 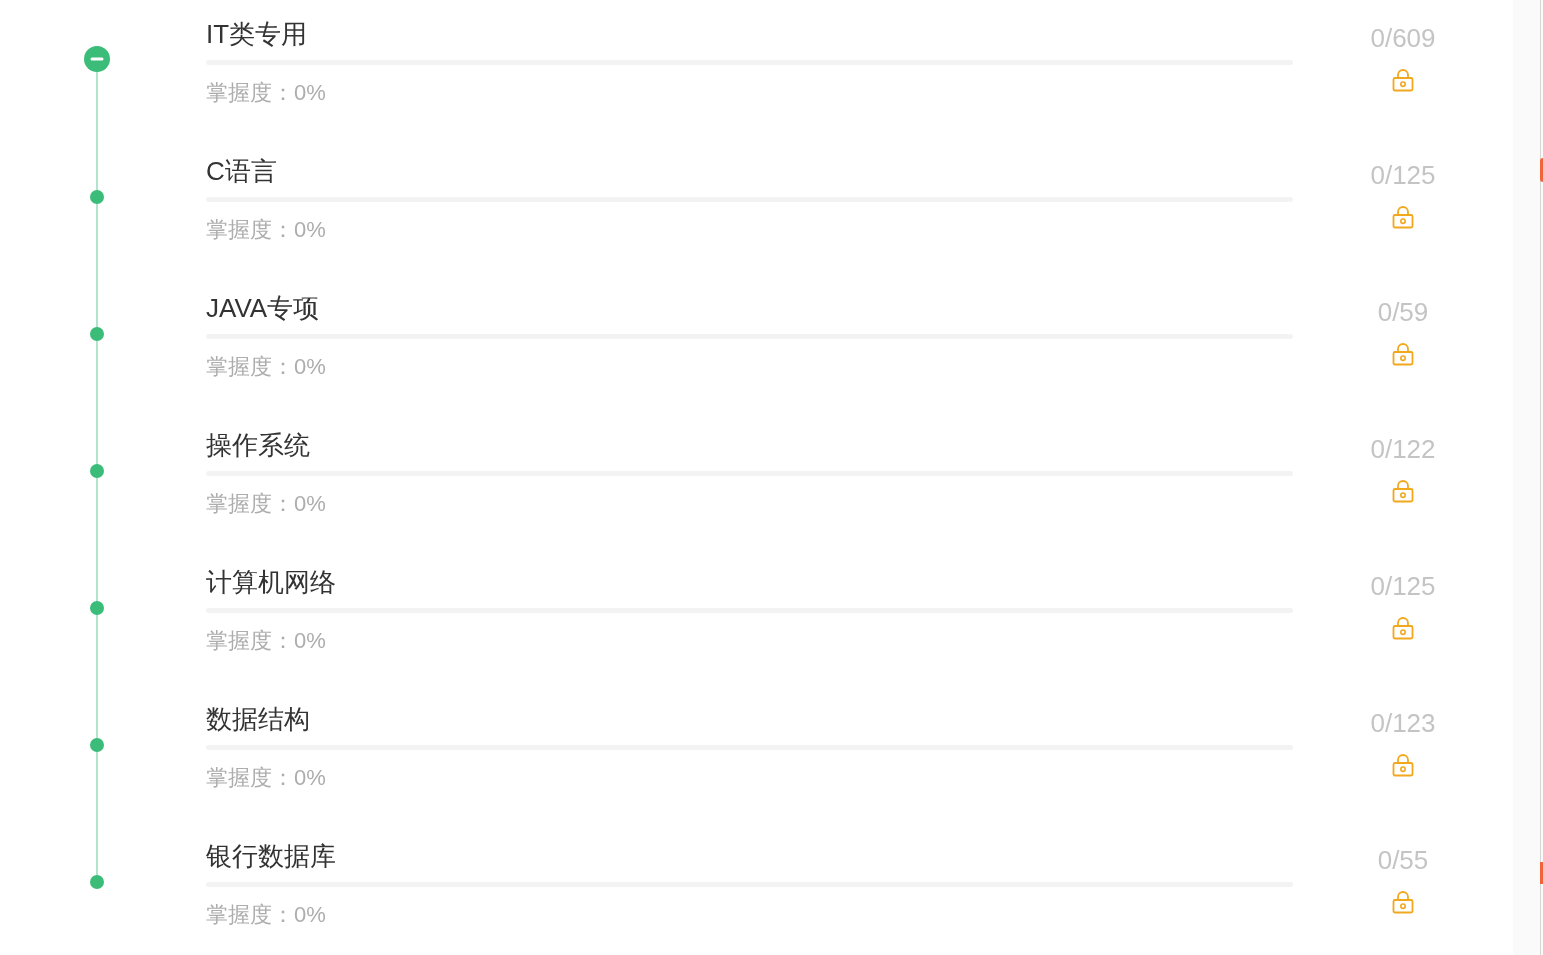 I want to click on topic-title: 银行数据库, so click(x=271, y=856).